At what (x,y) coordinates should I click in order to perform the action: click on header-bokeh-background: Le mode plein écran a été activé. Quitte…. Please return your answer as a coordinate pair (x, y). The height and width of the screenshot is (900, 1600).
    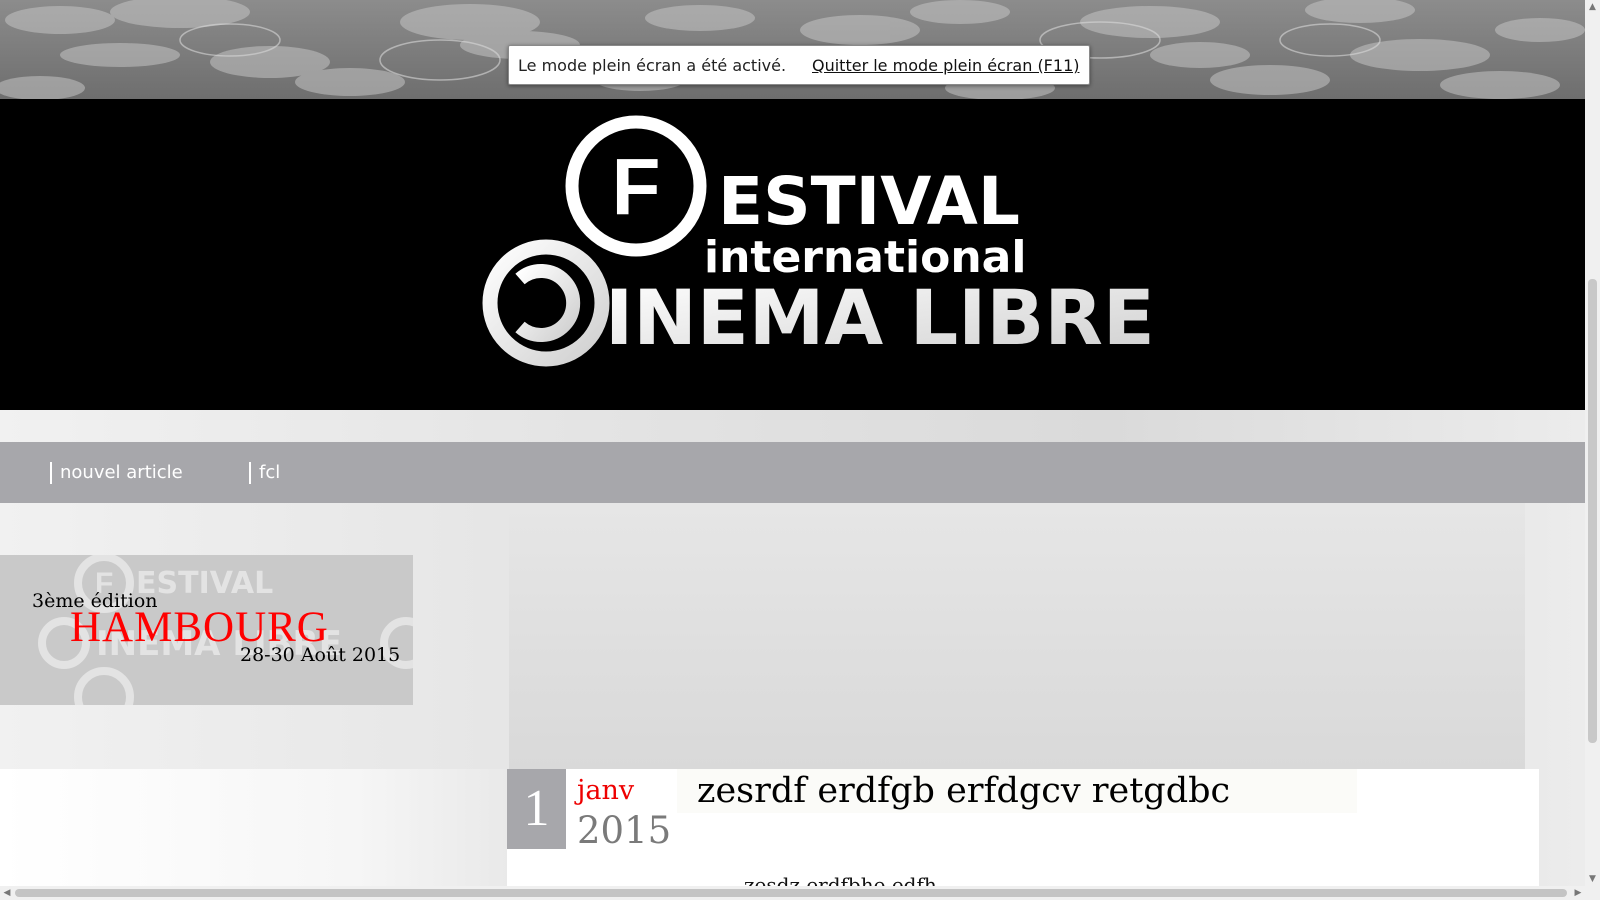
    Looking at the image, I should click on (792, 49).